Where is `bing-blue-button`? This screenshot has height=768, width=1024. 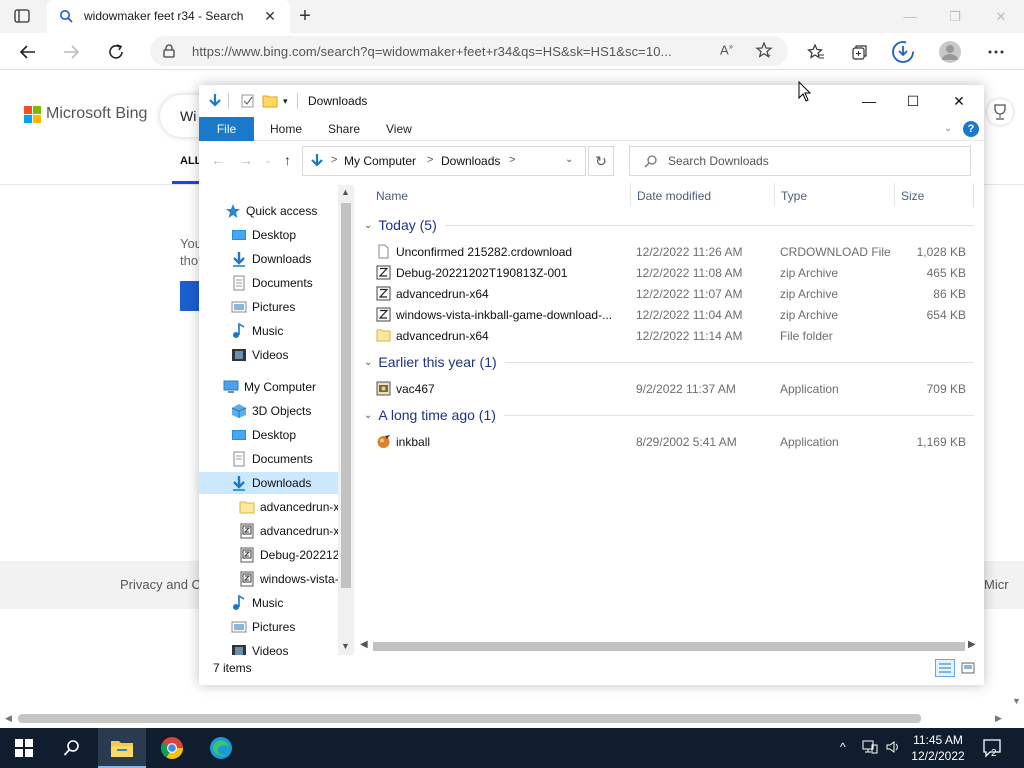
bing-blue-button is located at coordinates (190, 296).